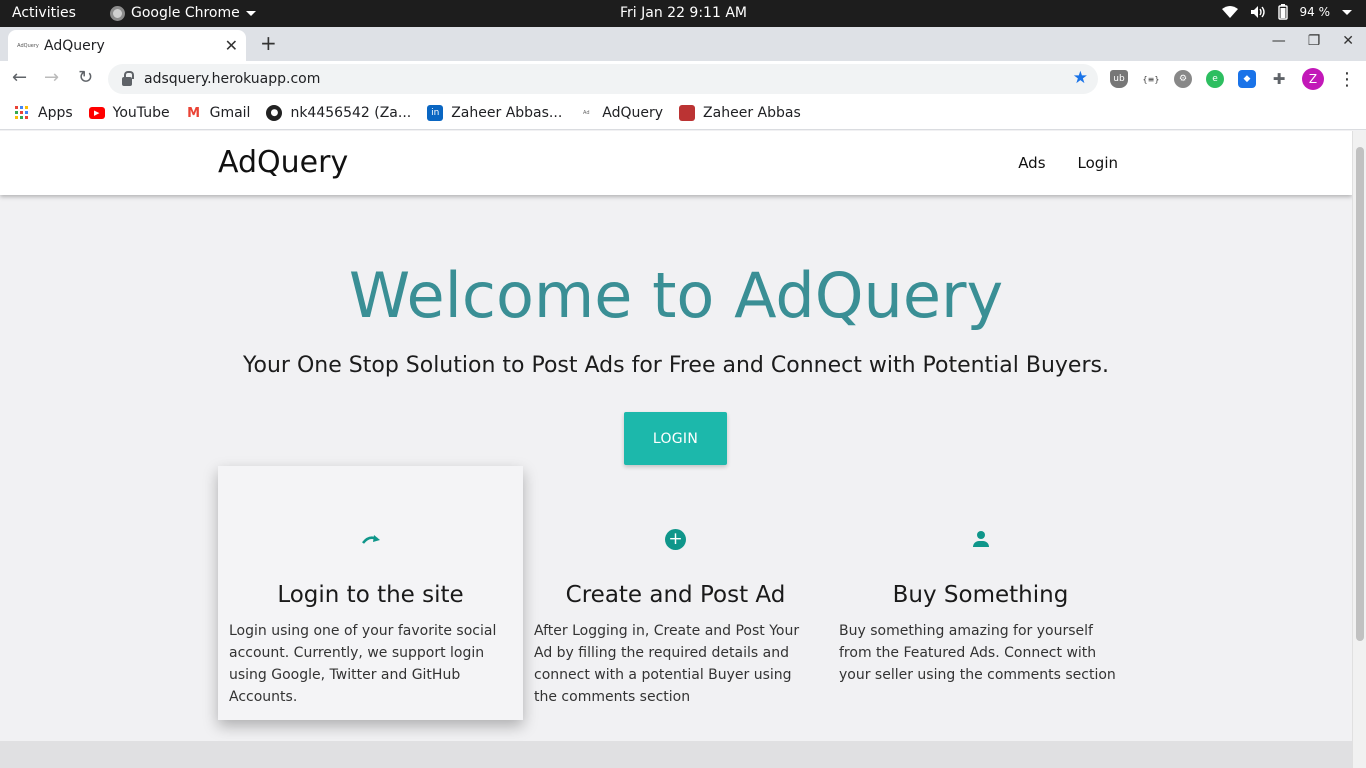 The height and width of the screenshot is (768, 1366). I want to click on bookmark-zaheer-abbas: Zaheer Abbas, so click(740, 113).